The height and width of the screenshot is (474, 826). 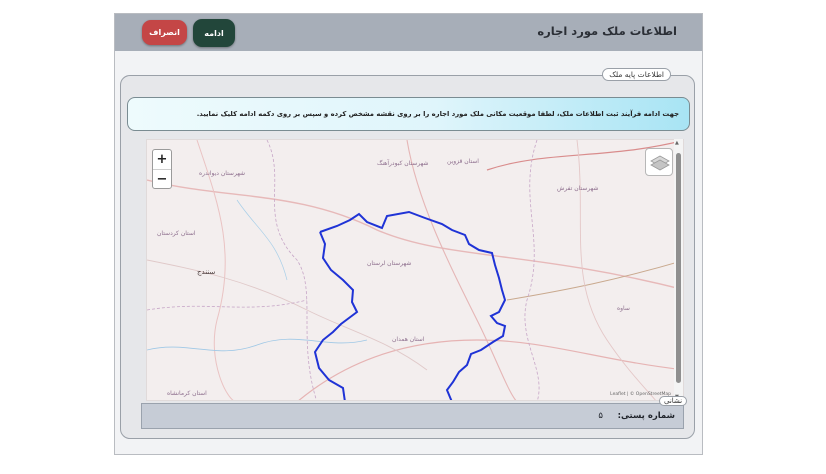 I want to click on layers-button, so click(x=659, y=162).